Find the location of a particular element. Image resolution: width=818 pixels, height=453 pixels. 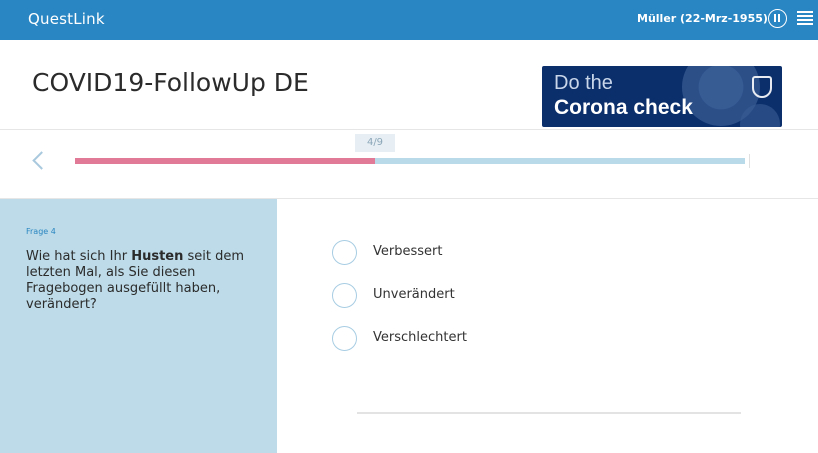

back-chevron-icon is located at coordinates (39, 161).